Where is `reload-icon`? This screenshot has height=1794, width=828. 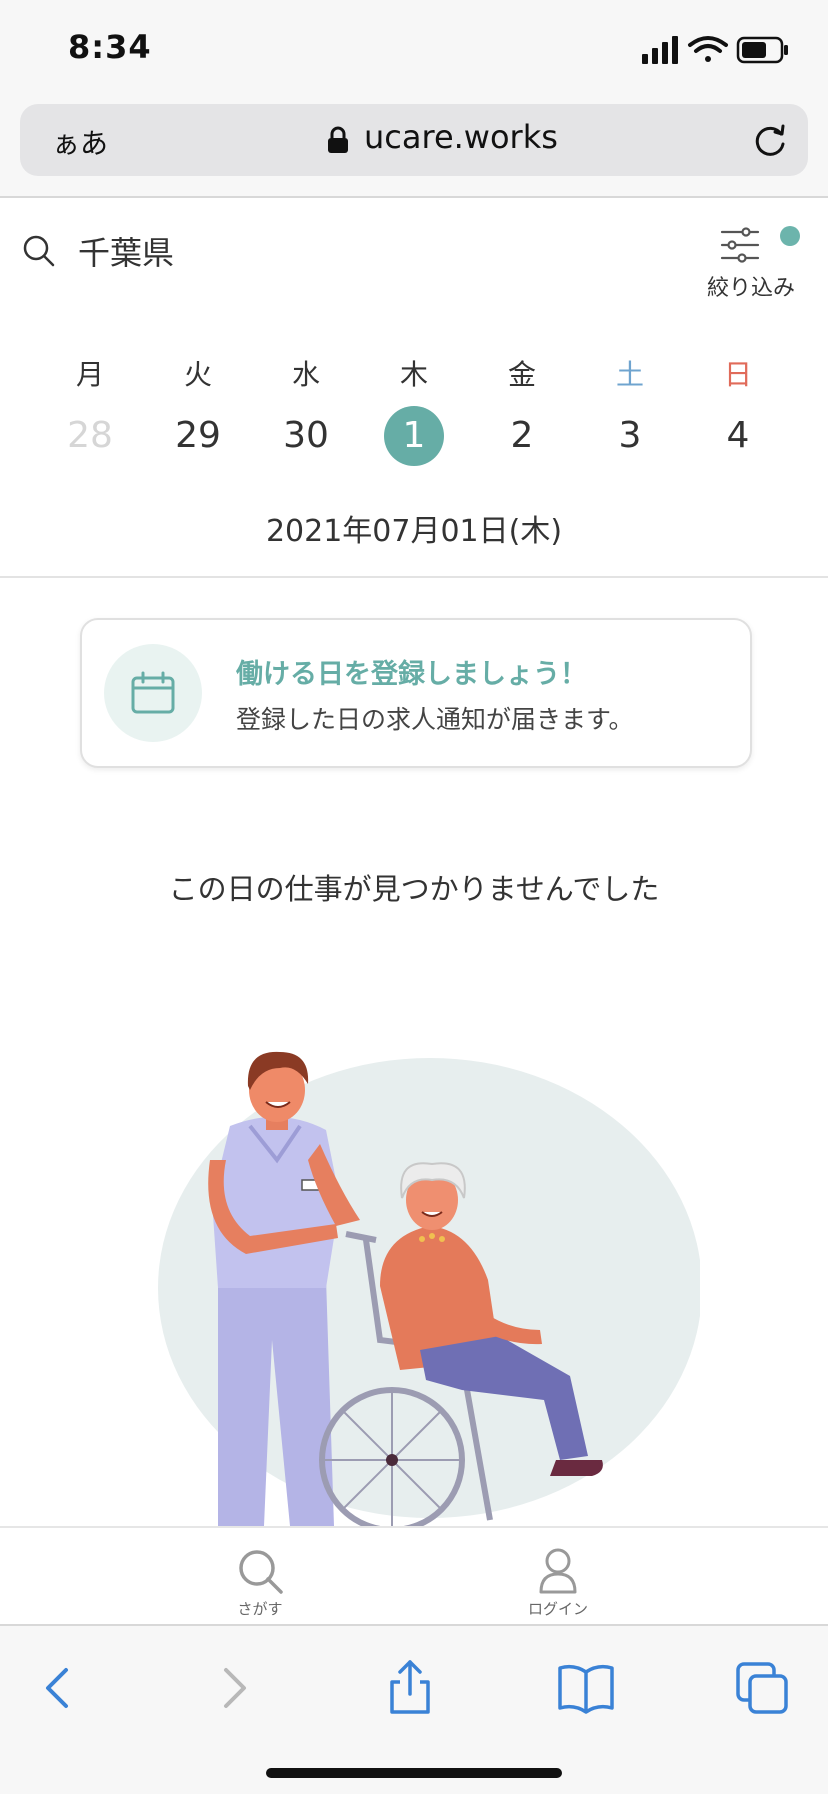 reload-icon is located at coordinates (770, 140).